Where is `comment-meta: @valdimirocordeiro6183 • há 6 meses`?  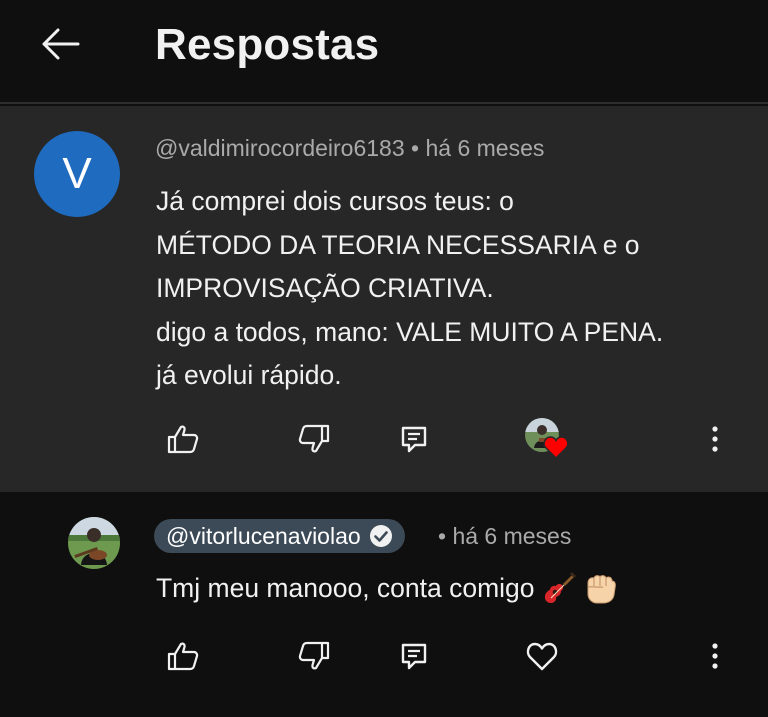
comment-meta: @valdimirocordeiro6183 • há 6 meses is located at coordinates (349, 148).